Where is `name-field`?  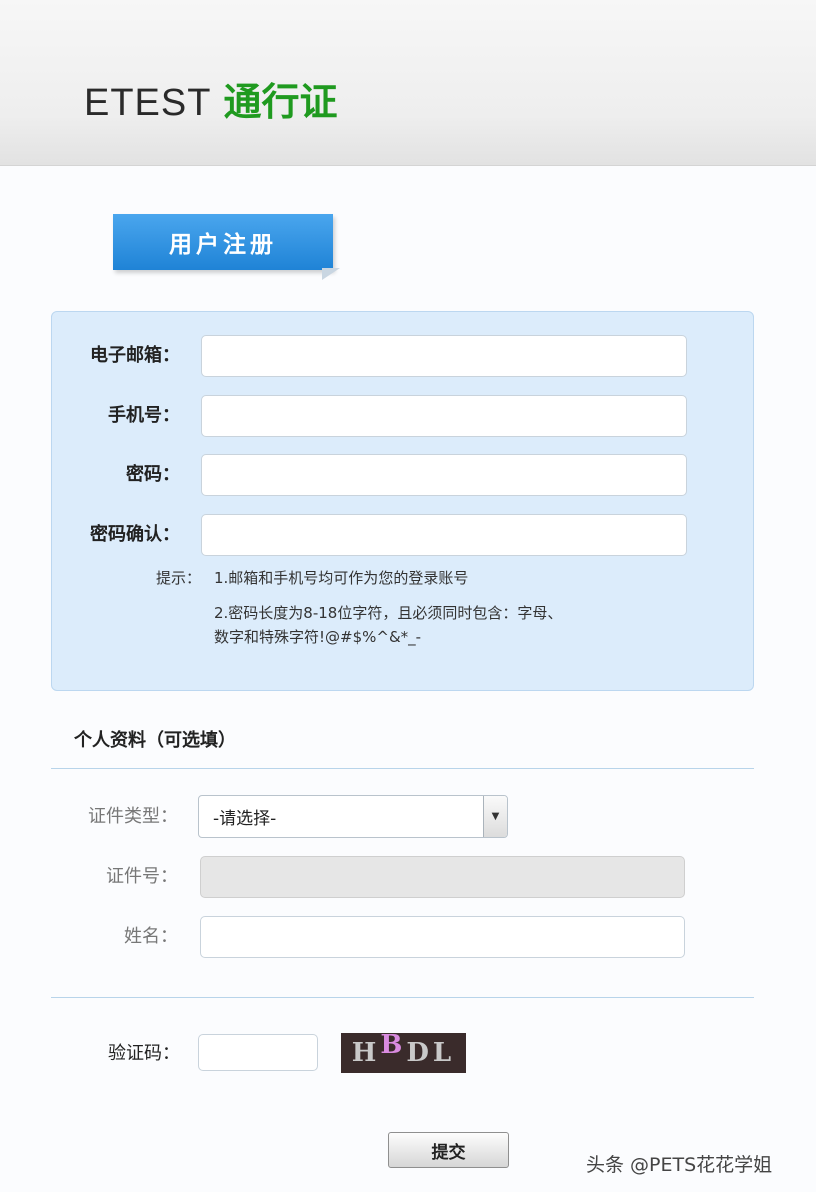
name-field is located at coordinates (442, 937).